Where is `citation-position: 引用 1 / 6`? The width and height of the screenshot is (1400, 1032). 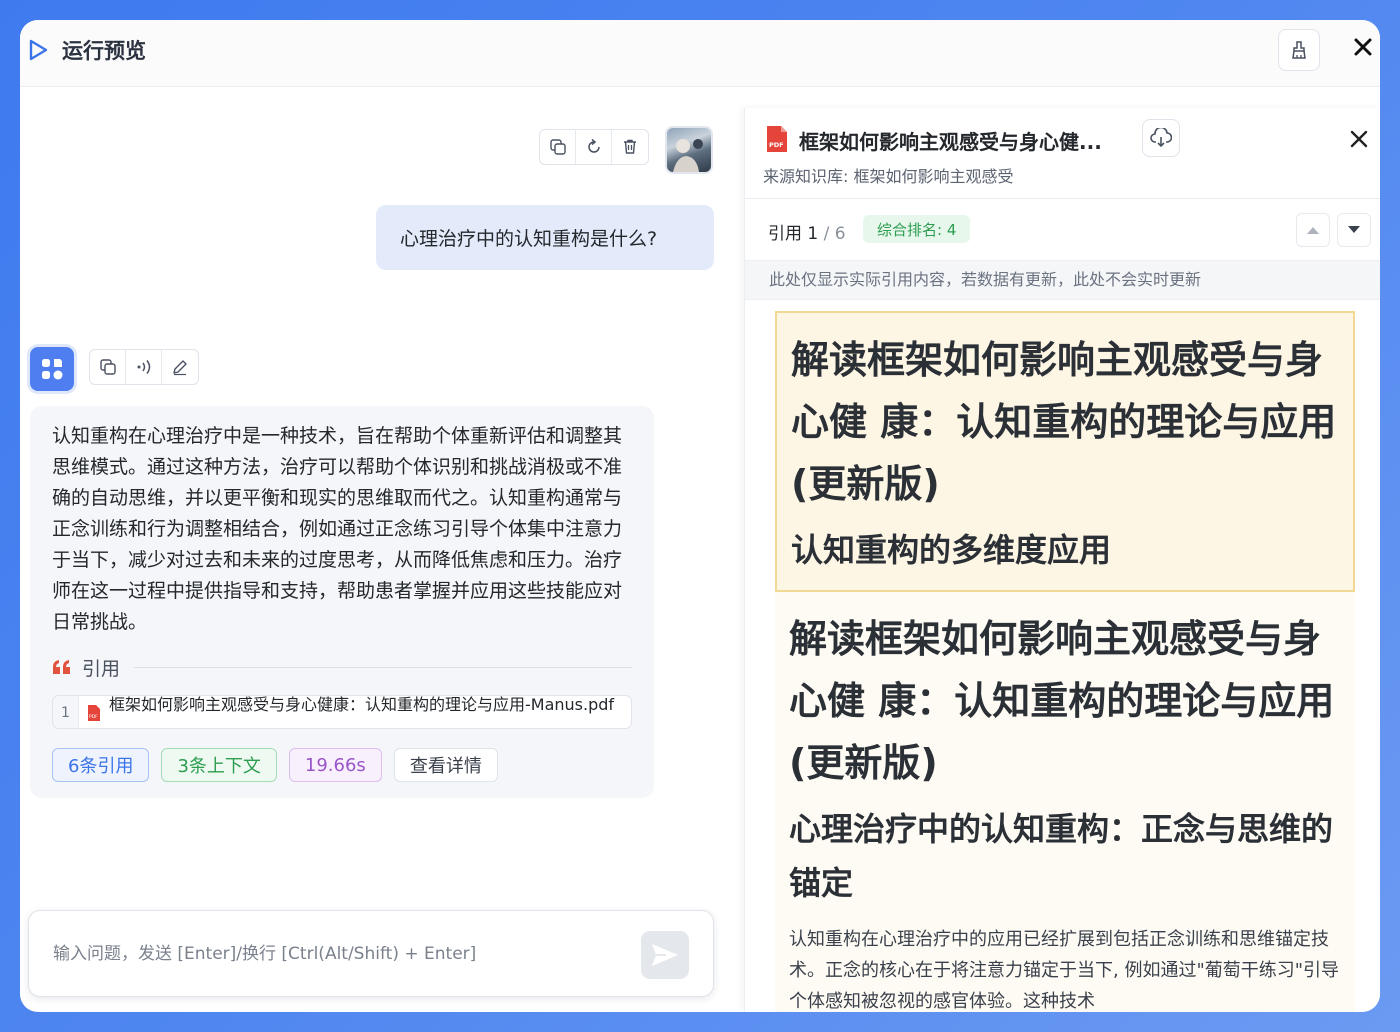
citation-position: 引用 1 / 6 is located at coordinates (807, 231).